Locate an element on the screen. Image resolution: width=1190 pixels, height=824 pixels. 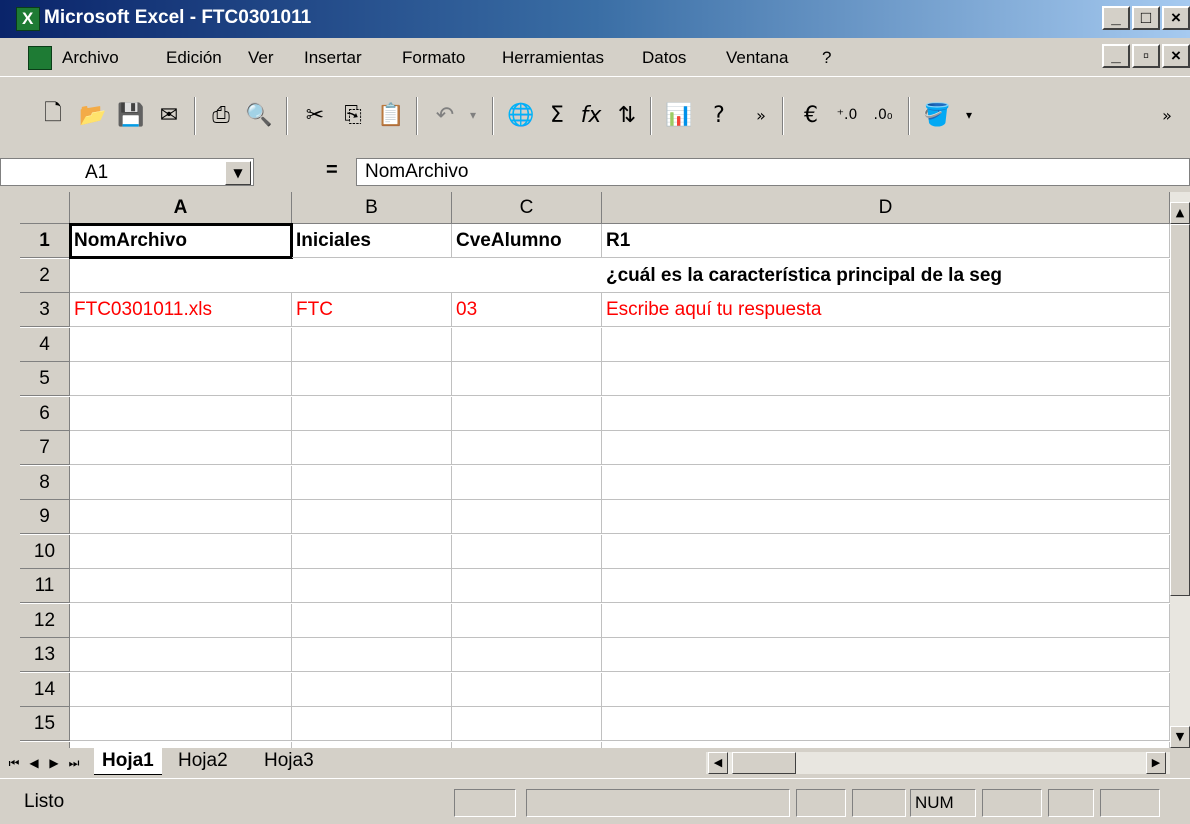
cell-d13 is located at coordinates (886, 655).